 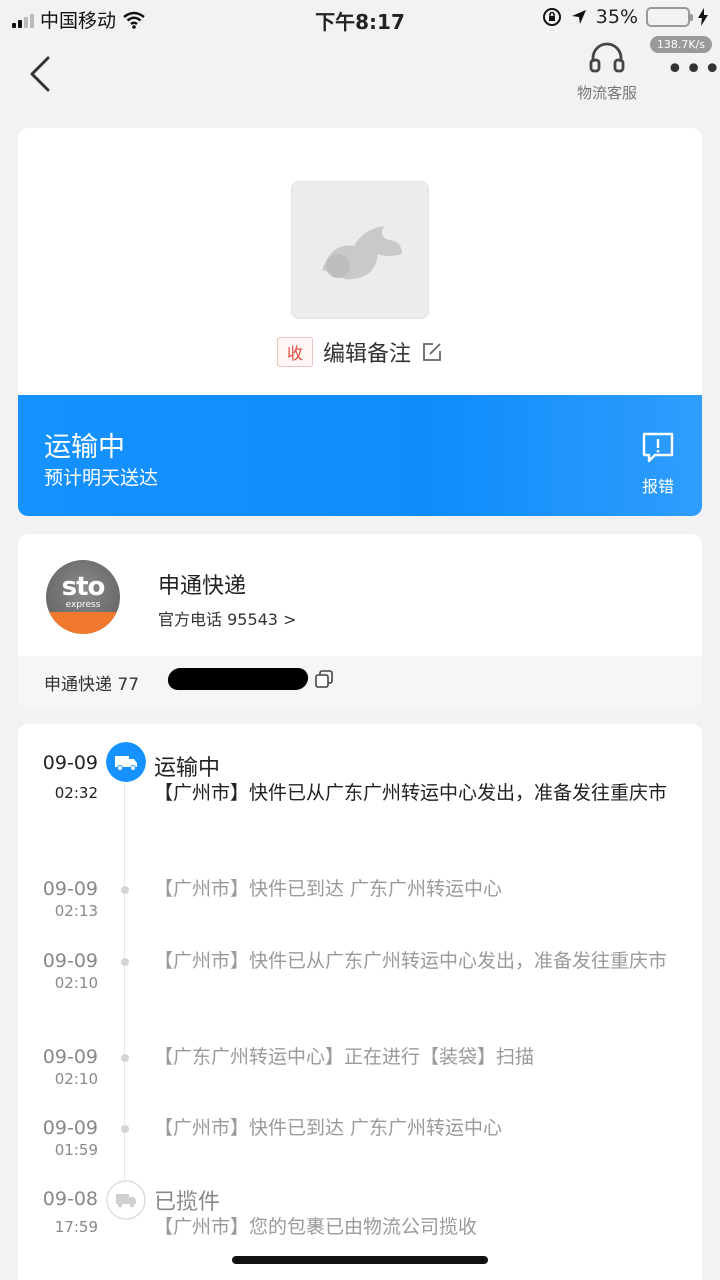 I want to click on location-arrow-icon, so click(x=578, y=17).